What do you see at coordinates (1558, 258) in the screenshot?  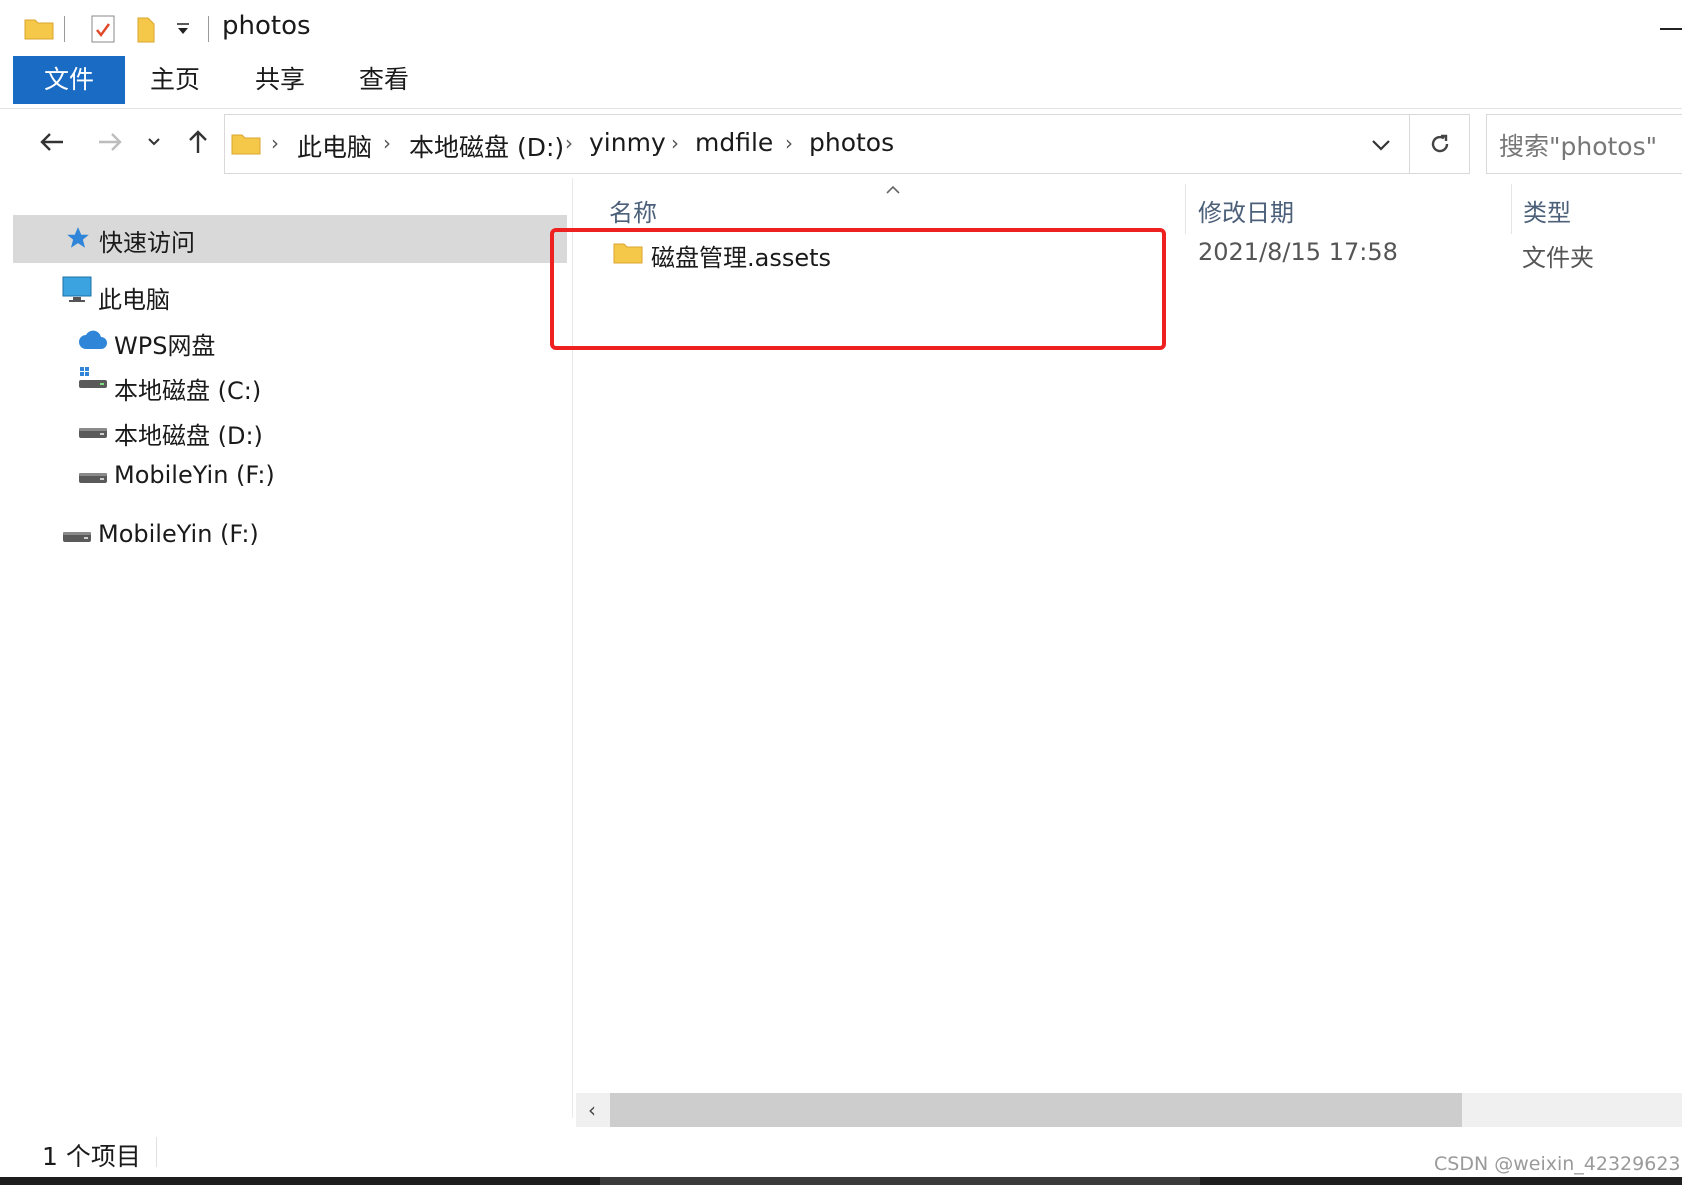 I see `file-type: 文件夹` at bounding box center [1558, 258].